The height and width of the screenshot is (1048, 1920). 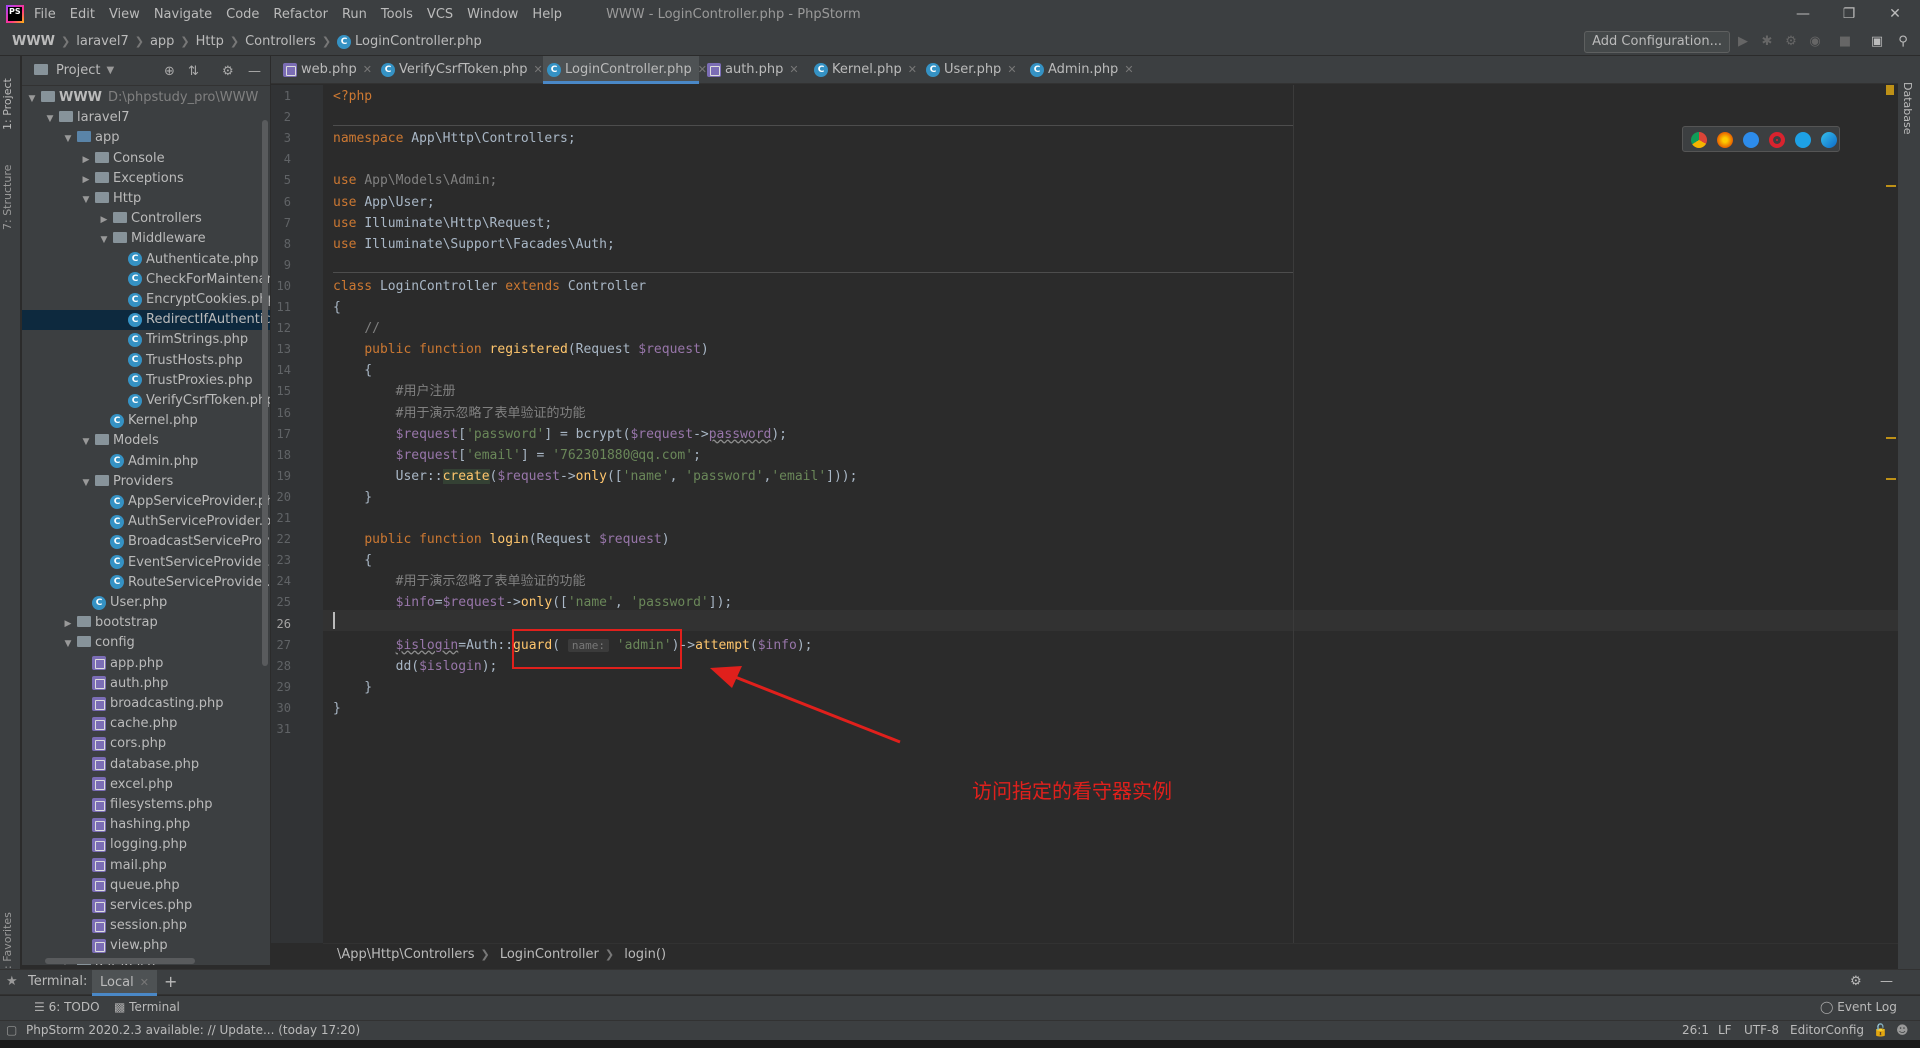 I want to click on tree-item: ▶ Controllers, so click(x=146, y=219).